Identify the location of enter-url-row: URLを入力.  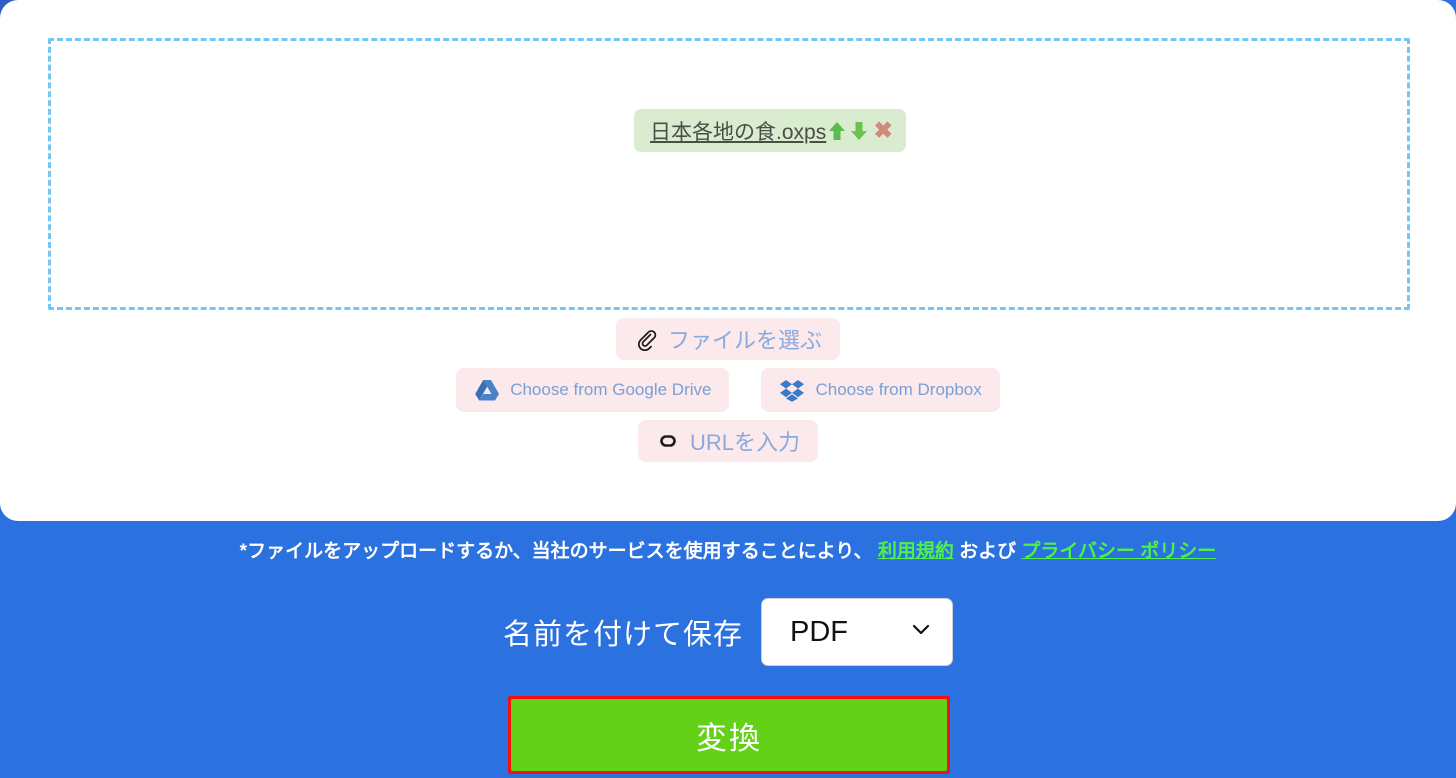
(727, 441).